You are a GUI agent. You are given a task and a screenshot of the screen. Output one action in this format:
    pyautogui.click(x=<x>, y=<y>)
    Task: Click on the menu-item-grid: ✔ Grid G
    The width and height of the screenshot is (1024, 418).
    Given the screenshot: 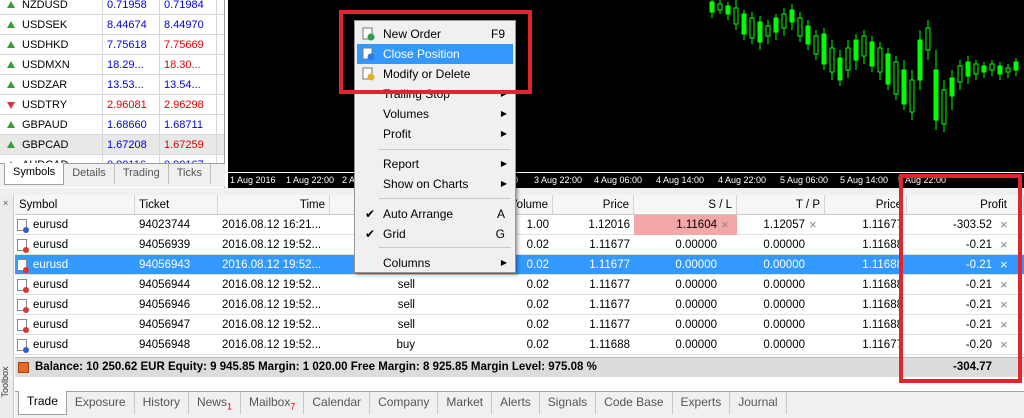 What is the action you would take?
    pyautogui.click(x=435, y=234)
    